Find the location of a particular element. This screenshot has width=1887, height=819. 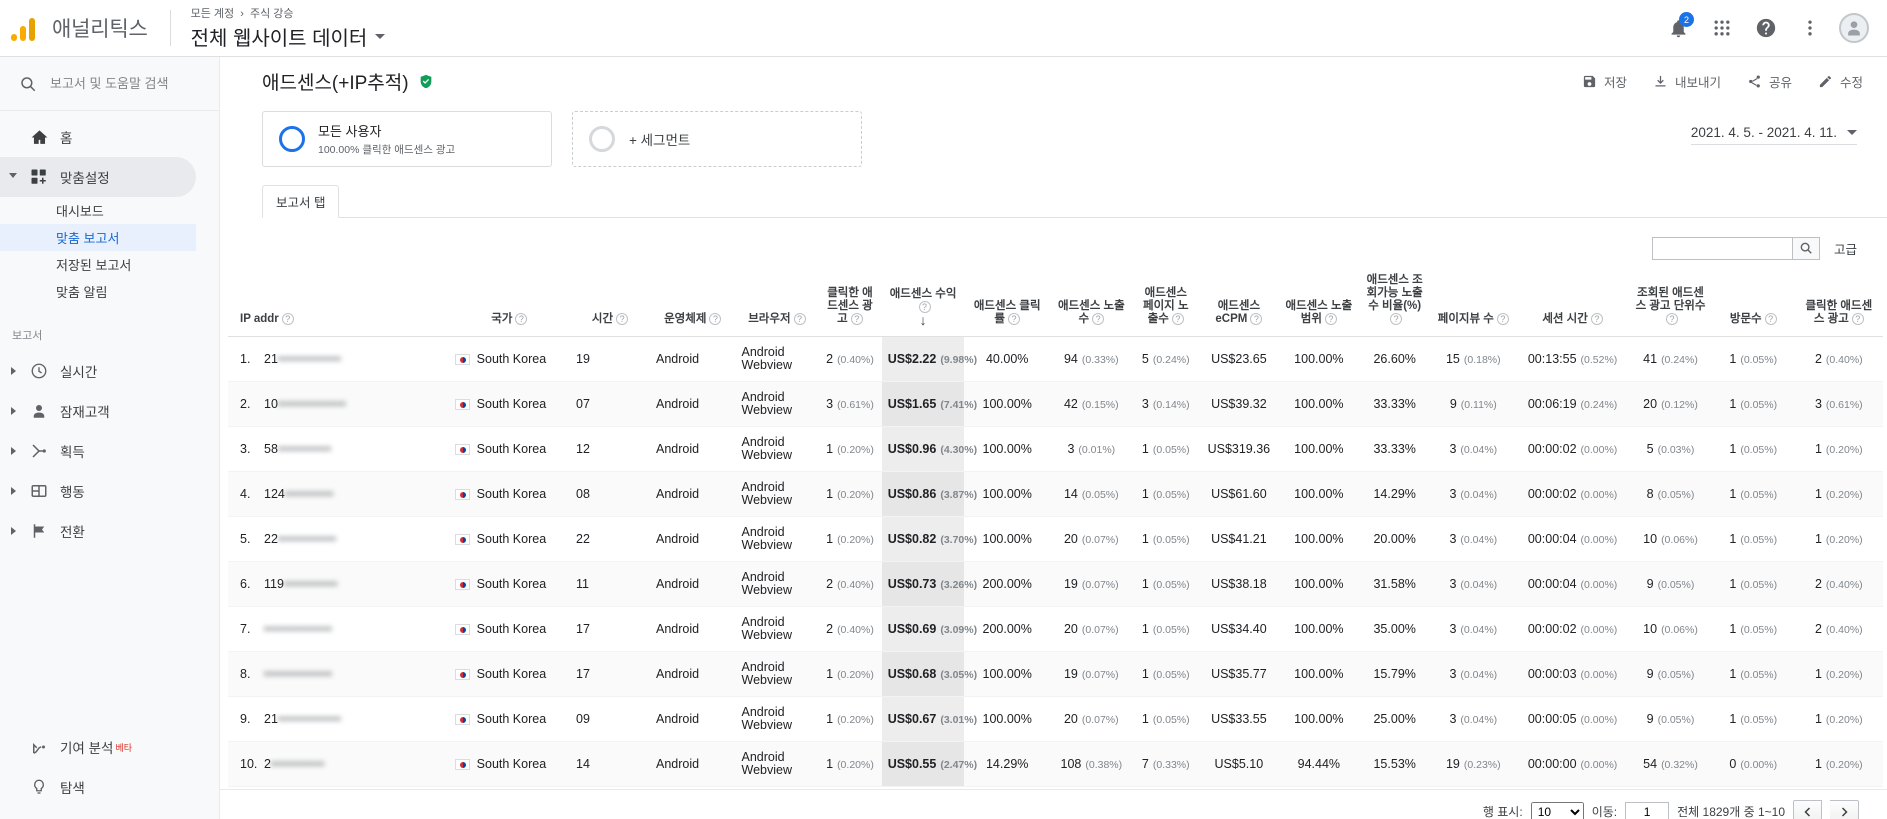

table-search-button is located at coordinates (1805, 248).